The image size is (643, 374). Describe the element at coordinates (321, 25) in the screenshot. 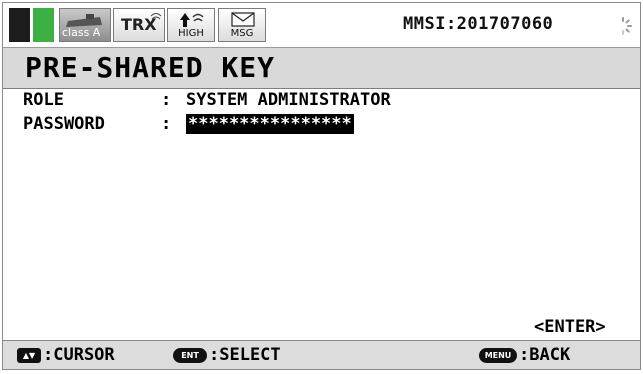

I see `status-bar: class A TRX HIGH MSG MMSI:201707060` at that location.